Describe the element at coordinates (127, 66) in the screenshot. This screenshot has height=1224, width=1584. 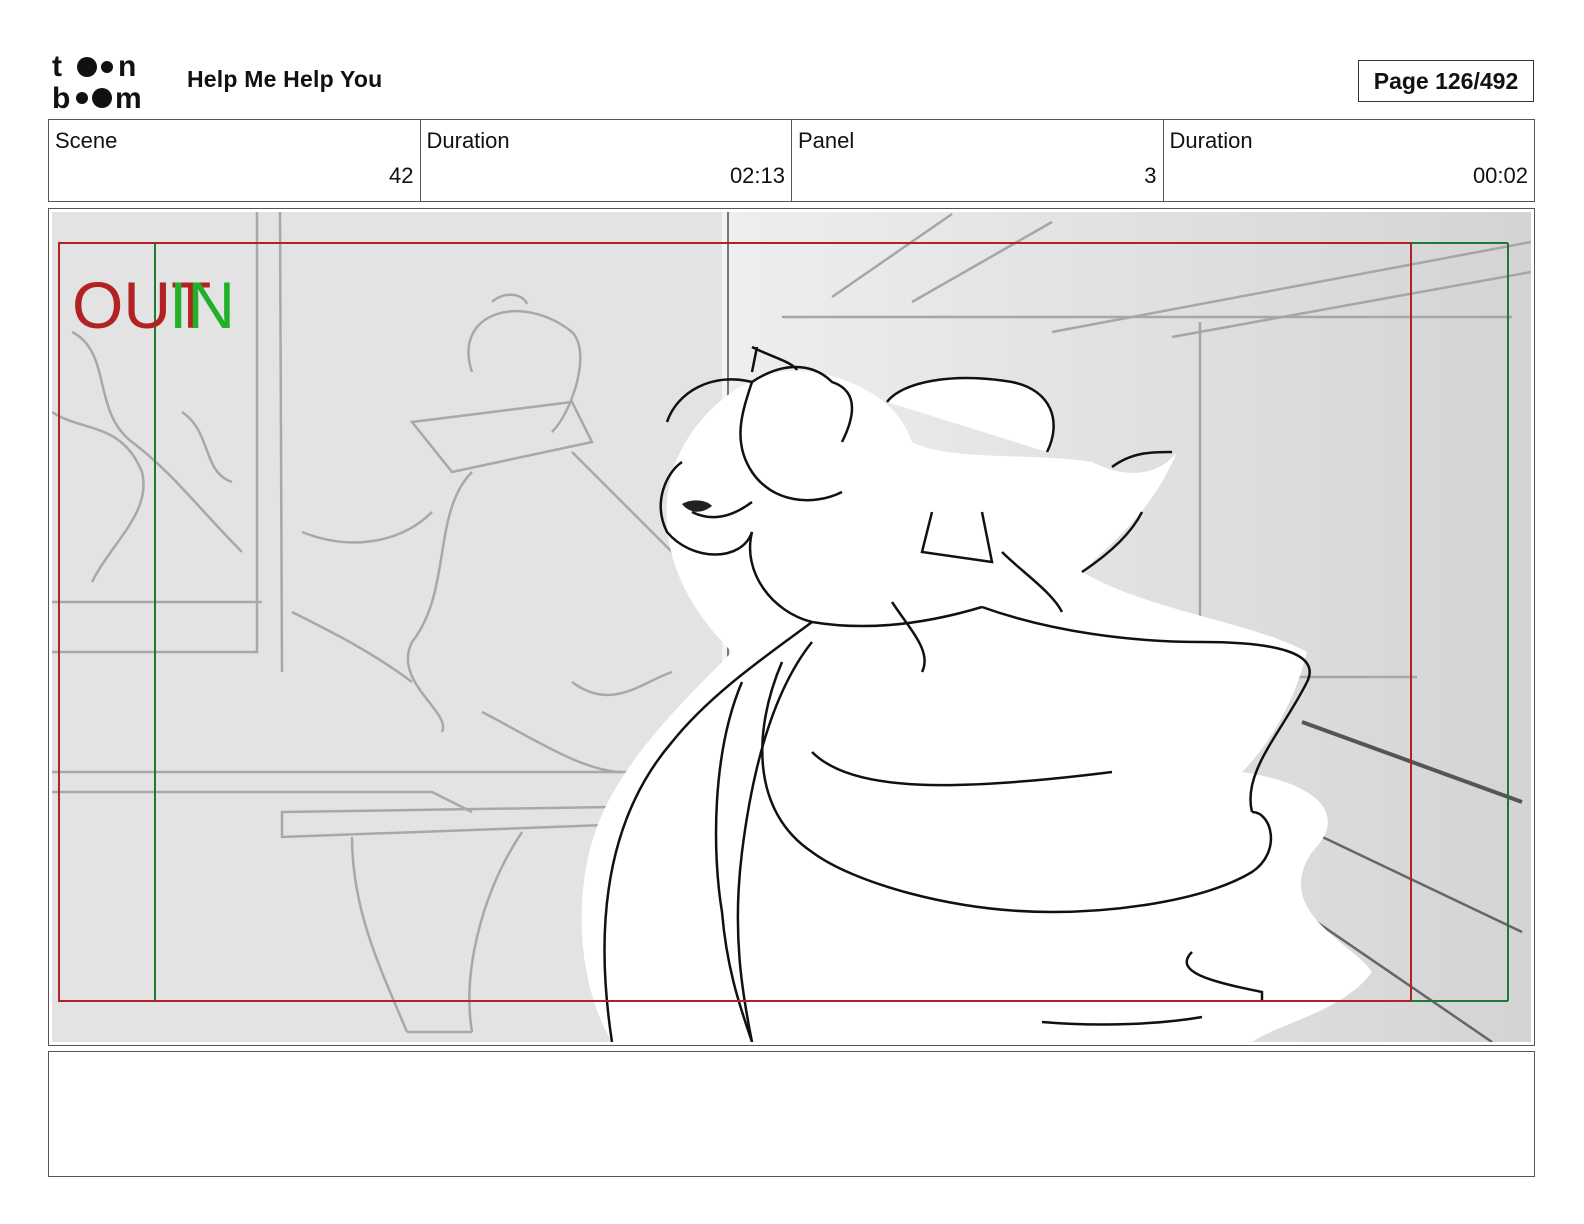
I see `svg-text: n` at that location.